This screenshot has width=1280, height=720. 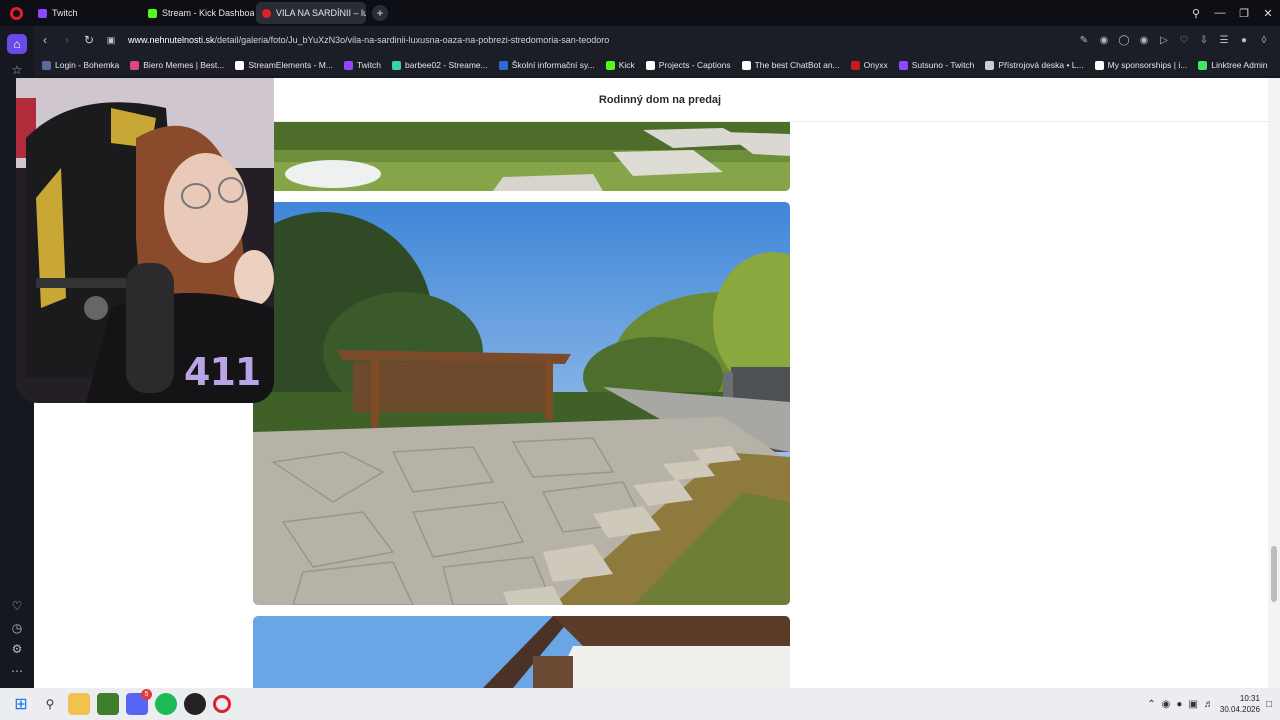 What do you see at coordinates (380, 13) in the screenshot?
I see `new-tab-button: +` at bounding box center [380, 13].